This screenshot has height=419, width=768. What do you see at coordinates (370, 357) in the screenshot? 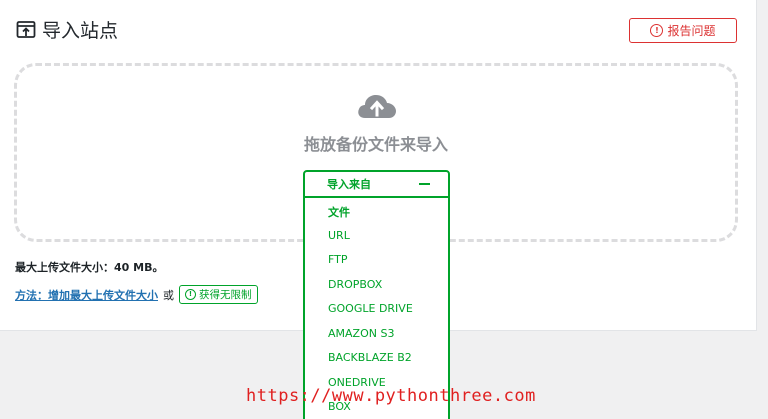
I see `menu-item-backblaze-b2: BACKBLAZE B2` at bounding box center [370, 357].